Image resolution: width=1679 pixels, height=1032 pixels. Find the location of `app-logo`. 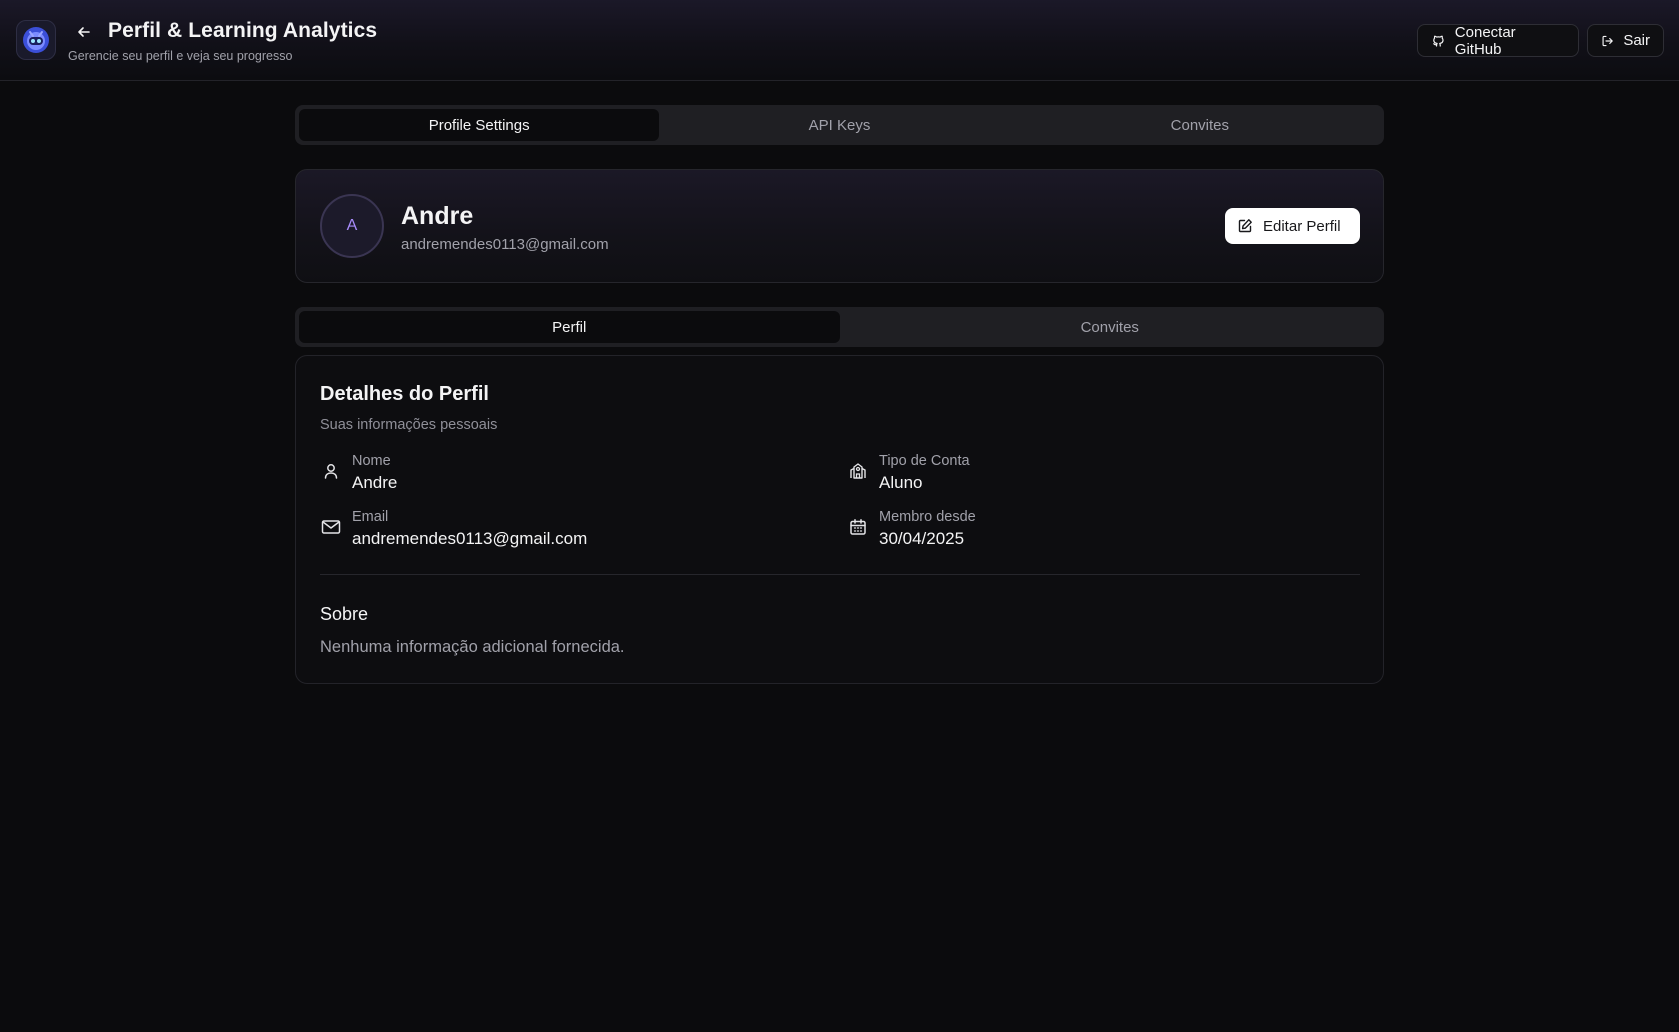

app-logo is located at coordinates (36, 40).